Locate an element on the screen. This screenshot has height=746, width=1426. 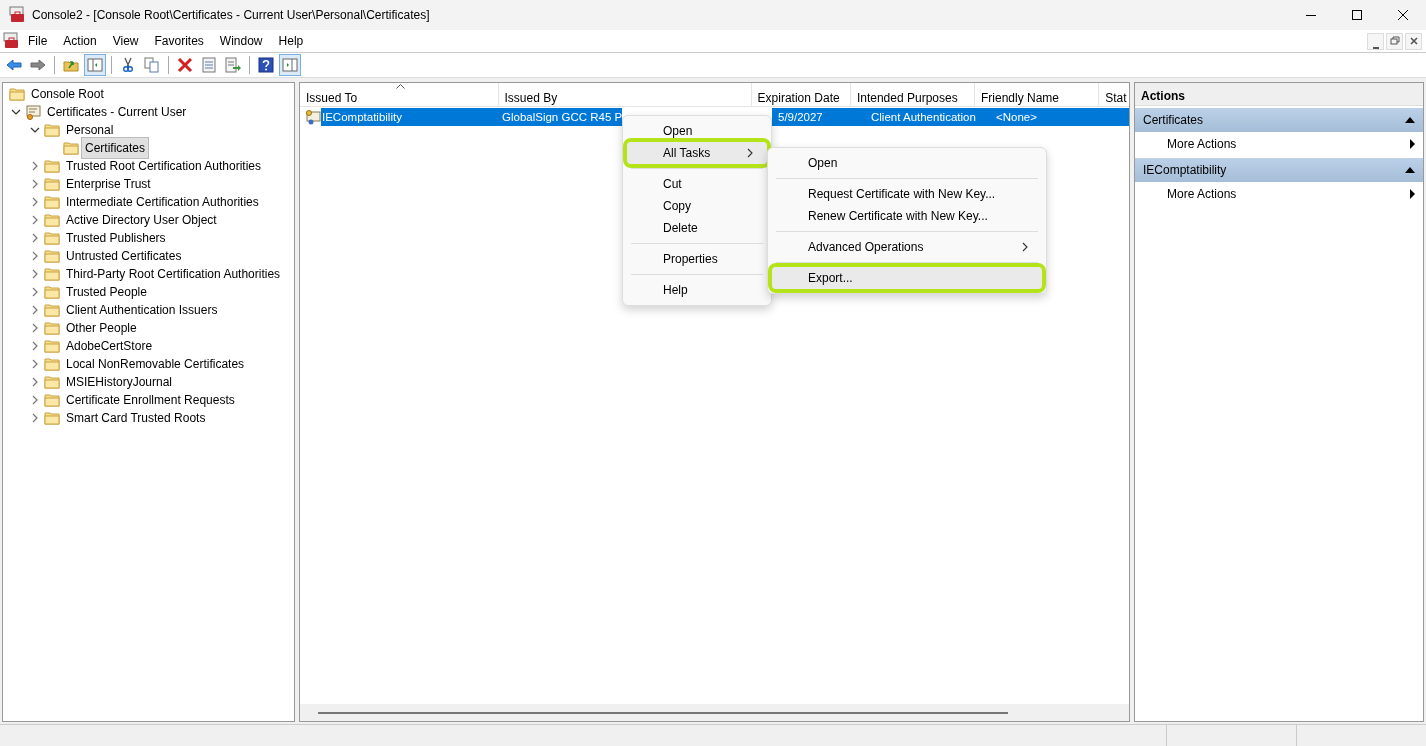
mdi-minimize-button is located at coordinates (1375, 41).